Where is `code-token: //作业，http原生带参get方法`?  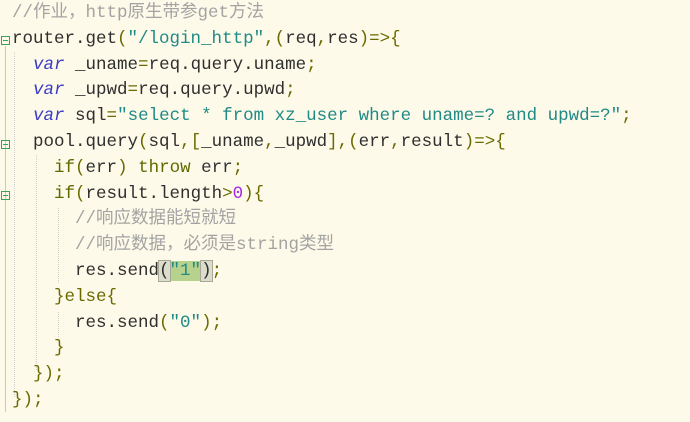 code-token: //作业，http原生带参get方法 is located at coordinates (138, 13).